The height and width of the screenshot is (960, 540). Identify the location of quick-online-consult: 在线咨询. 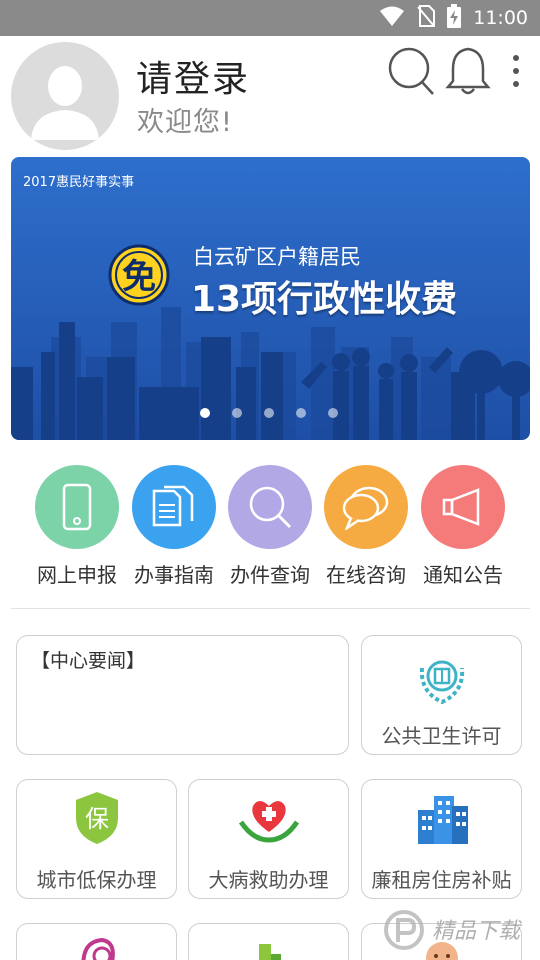
(366, 526).